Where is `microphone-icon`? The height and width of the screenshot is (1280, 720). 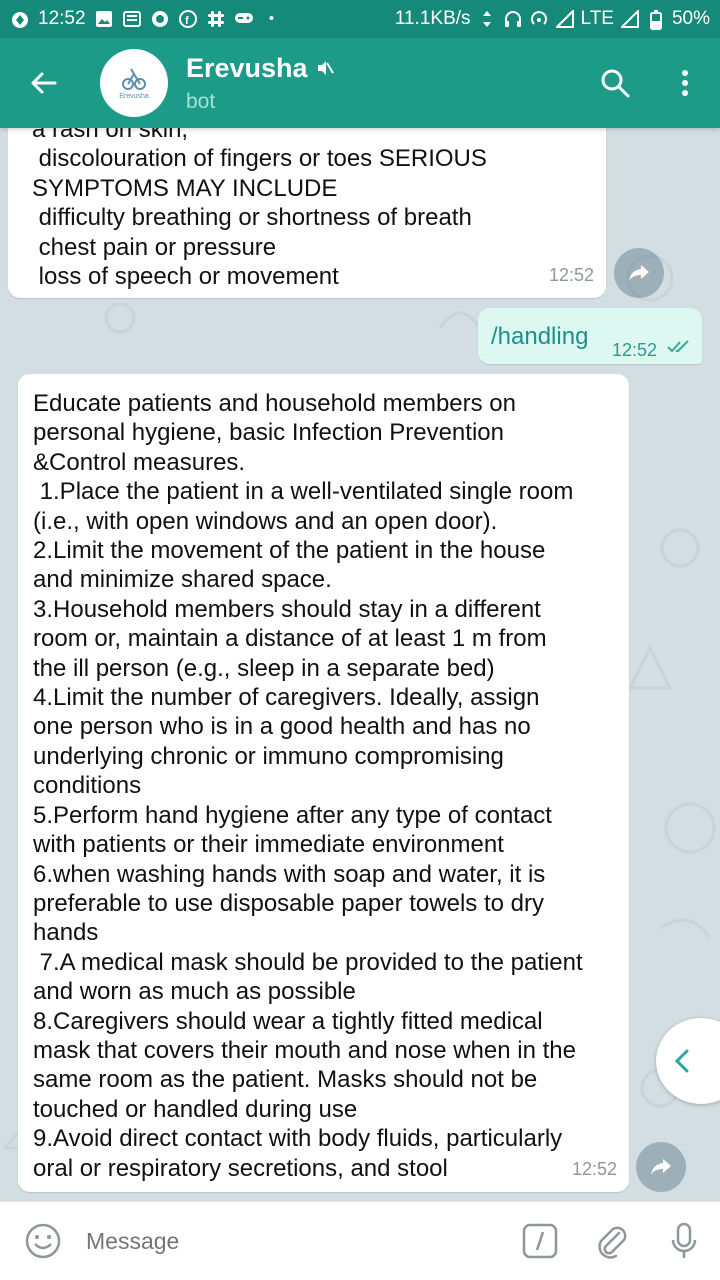
microphone-icon is located at coordinates (684, 1240).